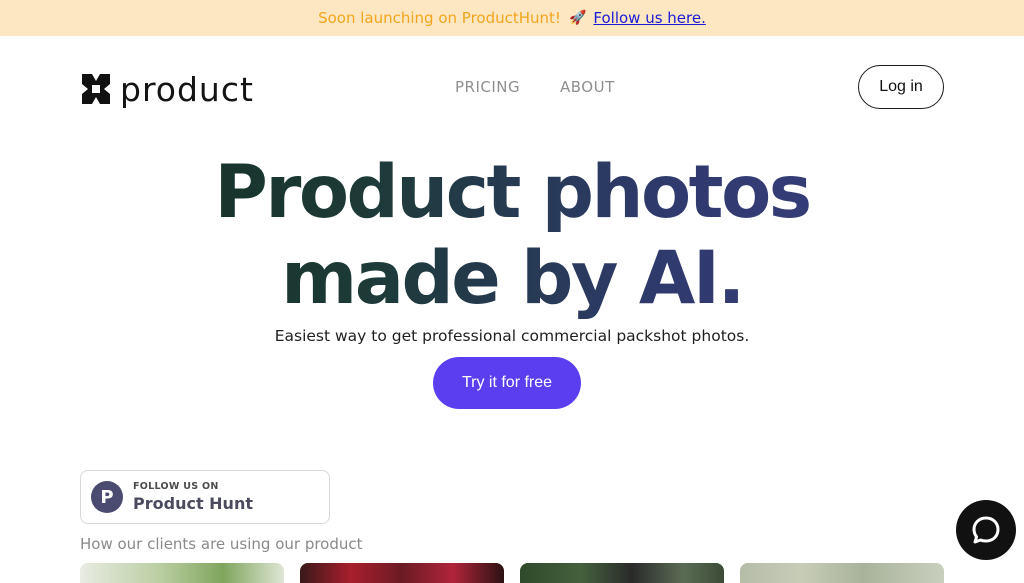 The image size is (1024, 583). Describe the element at coordinates (487, 87) in the screenshot. I see `nav-pricing: PRICING` at that location.